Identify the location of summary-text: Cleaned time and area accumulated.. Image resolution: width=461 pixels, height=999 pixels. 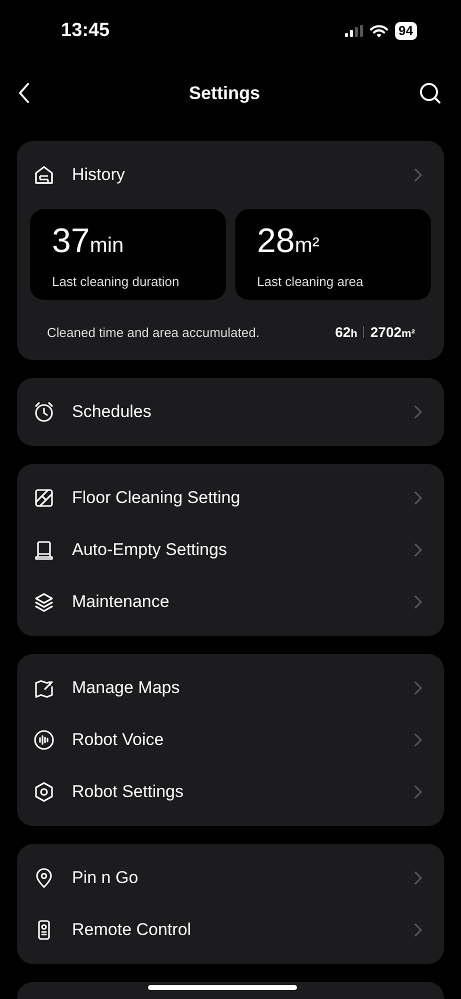
(153, 332).